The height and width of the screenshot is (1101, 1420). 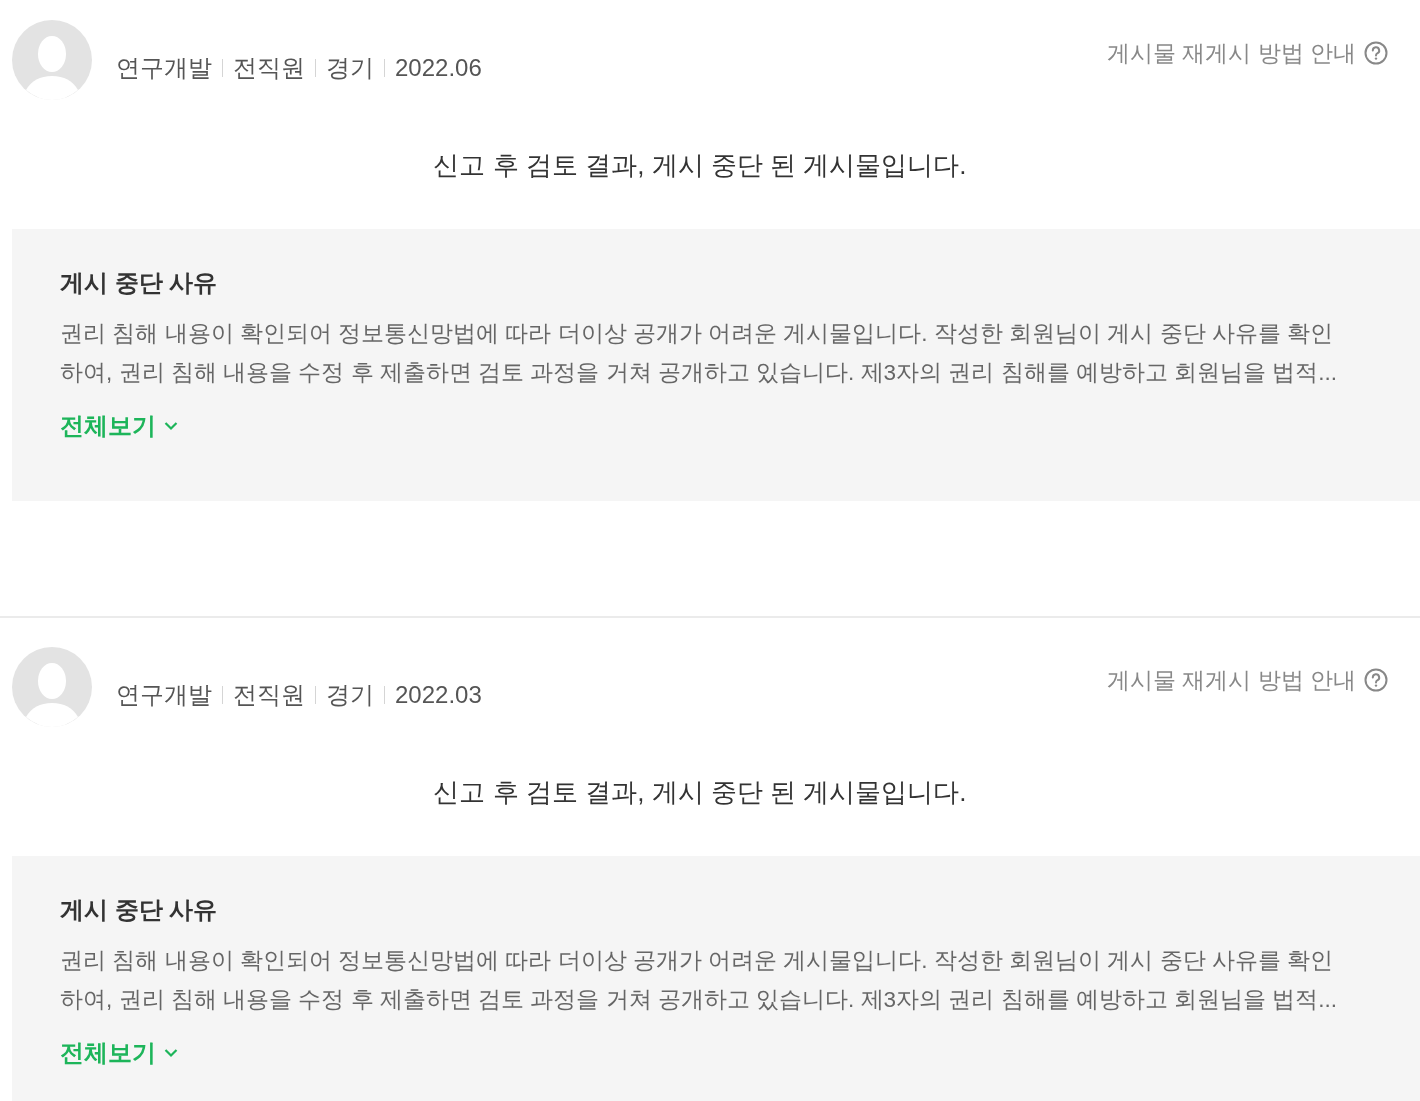 What do you see at coordinates (438, 68) in the screenshot?
I see `meta-text: 2022.06` at bounding box center [438, 68].